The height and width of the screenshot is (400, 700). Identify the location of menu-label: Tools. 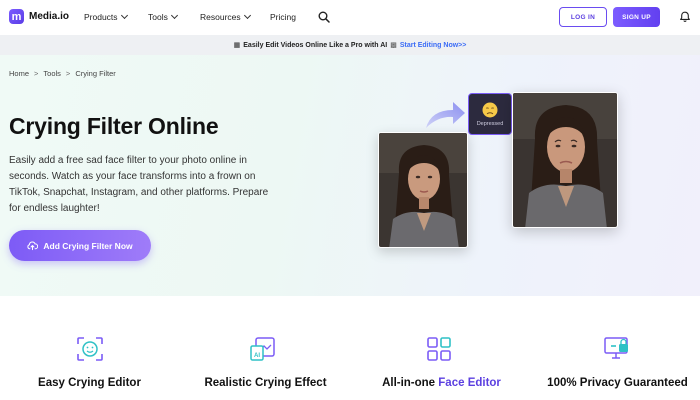
(158, 17).